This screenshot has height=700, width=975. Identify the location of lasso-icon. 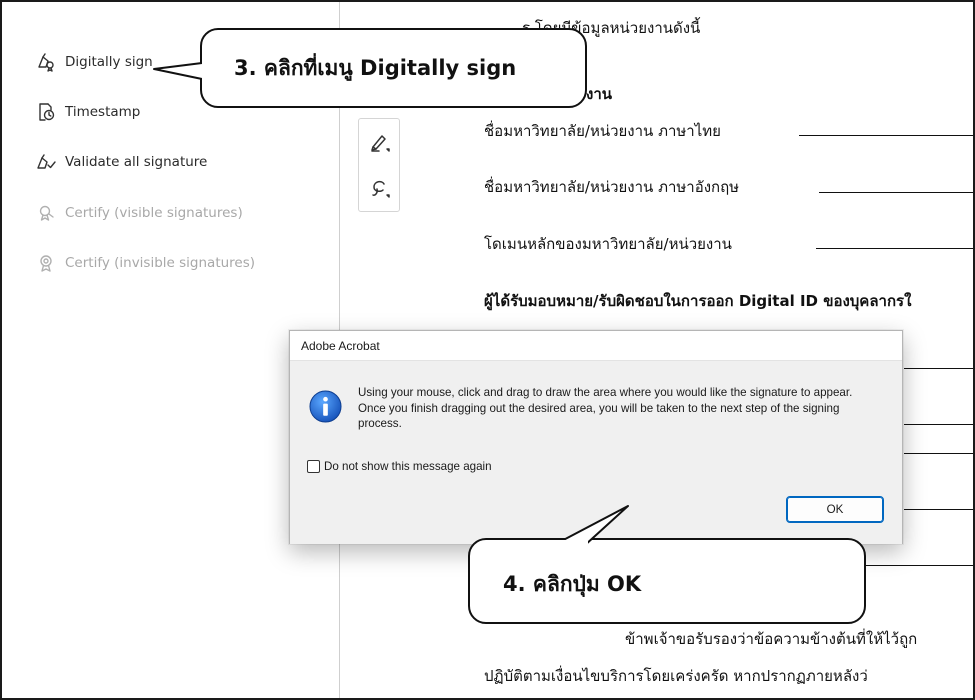
(381, 189).